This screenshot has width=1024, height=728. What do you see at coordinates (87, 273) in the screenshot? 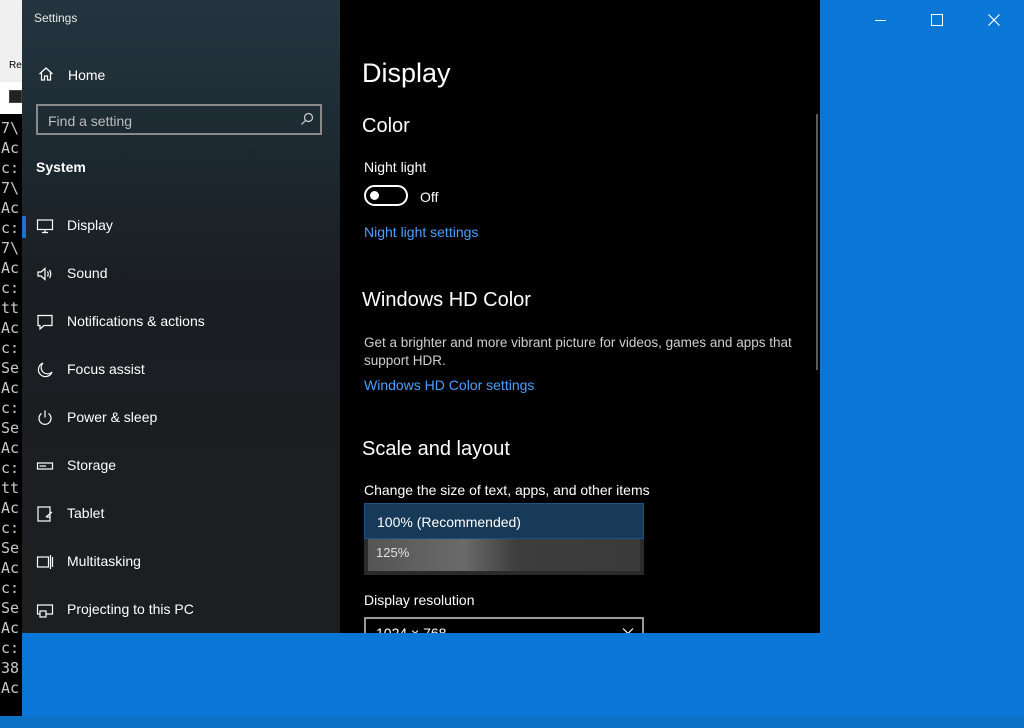
I see `sidebar-item-label: Sound` at bounding box center [87, 273].